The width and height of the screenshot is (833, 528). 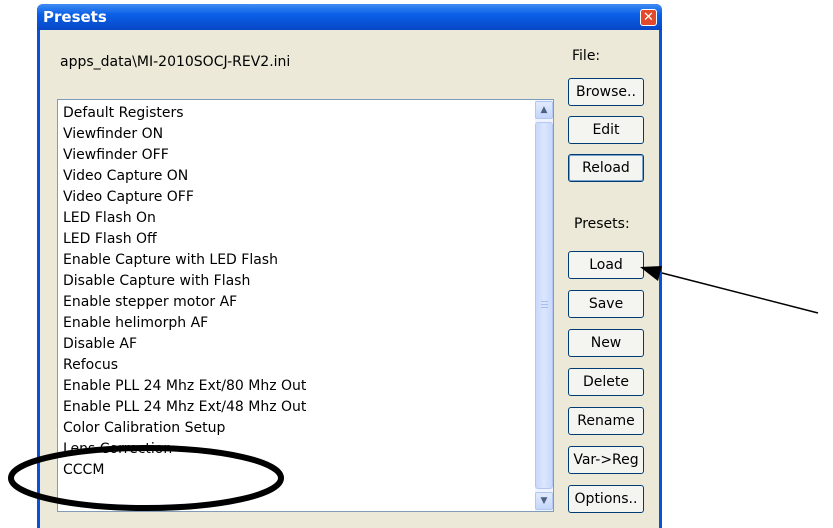 I want to click on highlight-ellipse, so click(x=146, y=478).